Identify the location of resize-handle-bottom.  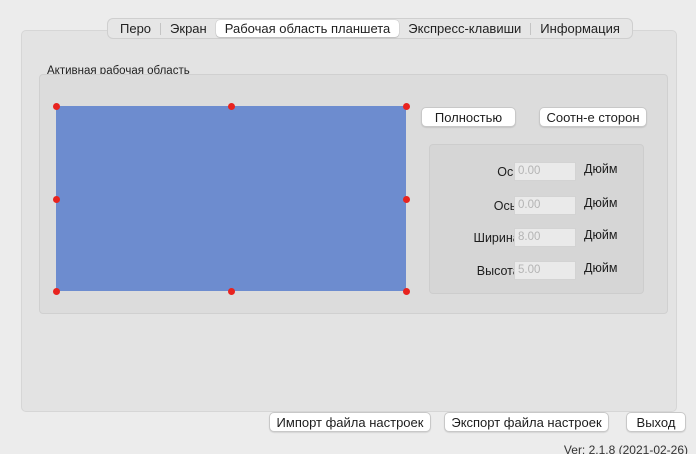
(231, 291).